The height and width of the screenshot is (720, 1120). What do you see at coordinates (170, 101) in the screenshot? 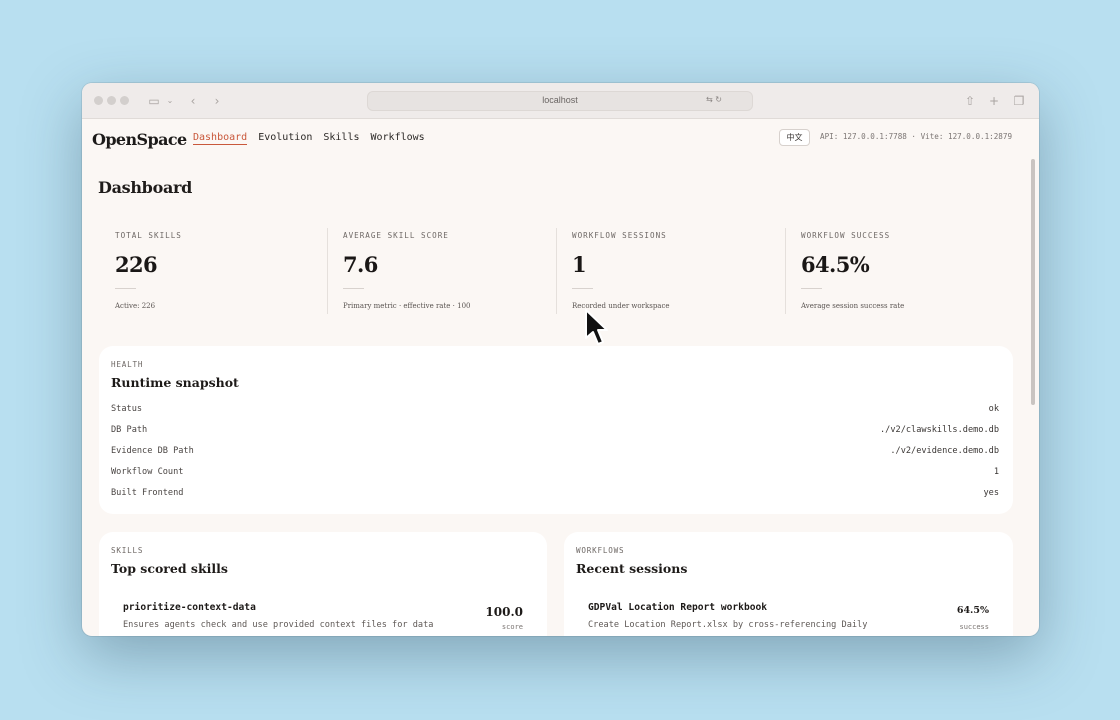
I see `chevron-down-icon: ⌄` at bounding box center [170, 101].